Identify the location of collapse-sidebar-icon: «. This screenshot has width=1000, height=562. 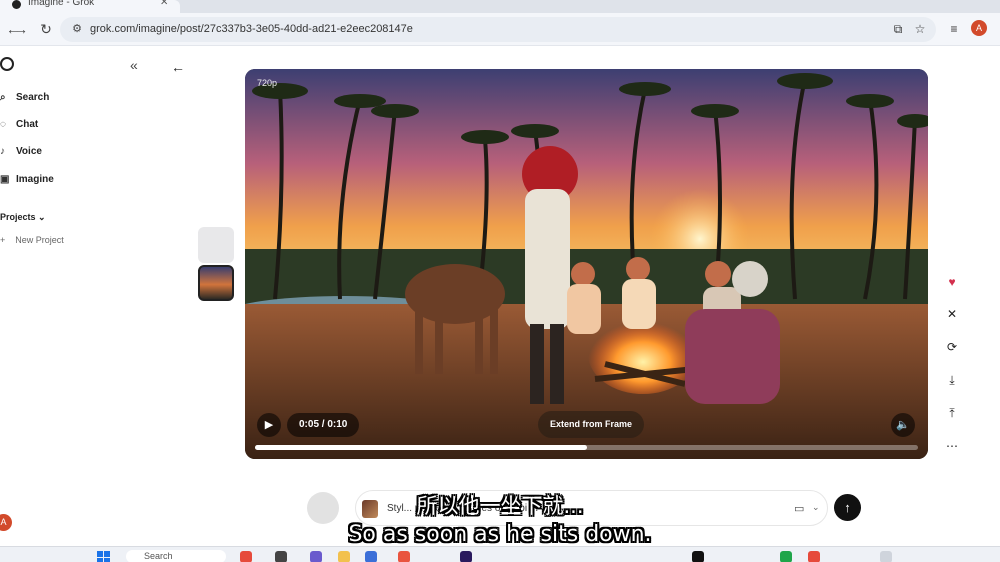
(134, 65).